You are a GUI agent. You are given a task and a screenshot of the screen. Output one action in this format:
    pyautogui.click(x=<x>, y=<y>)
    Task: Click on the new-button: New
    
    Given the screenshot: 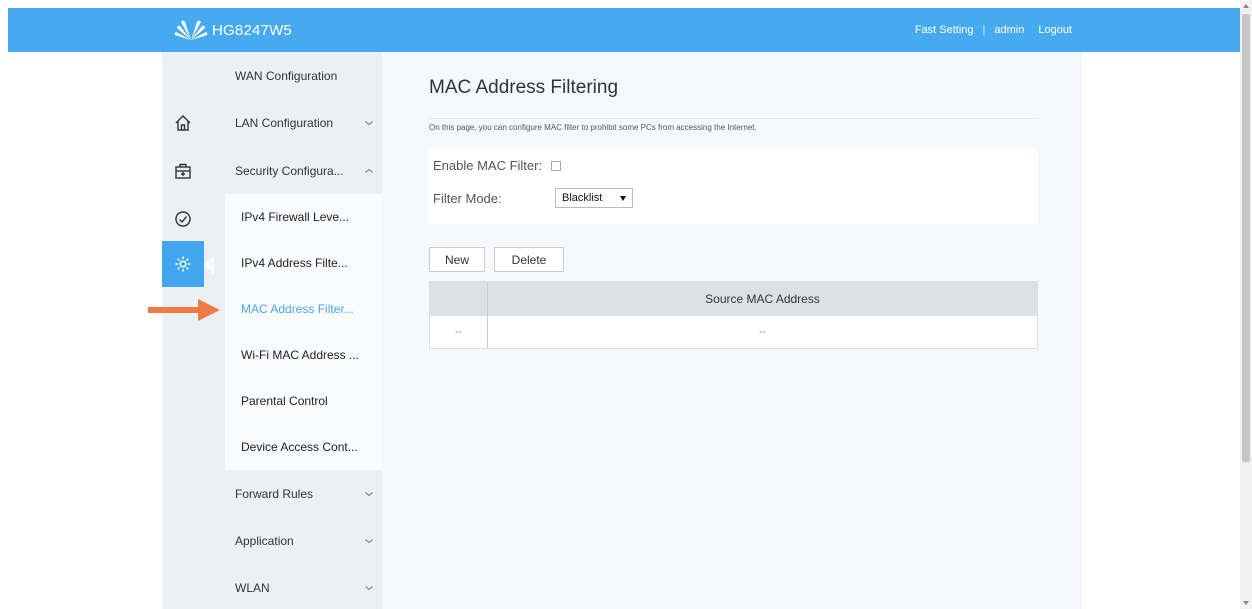 What is the action you would take?
    pyautogui.click(x=457, y=259)
    